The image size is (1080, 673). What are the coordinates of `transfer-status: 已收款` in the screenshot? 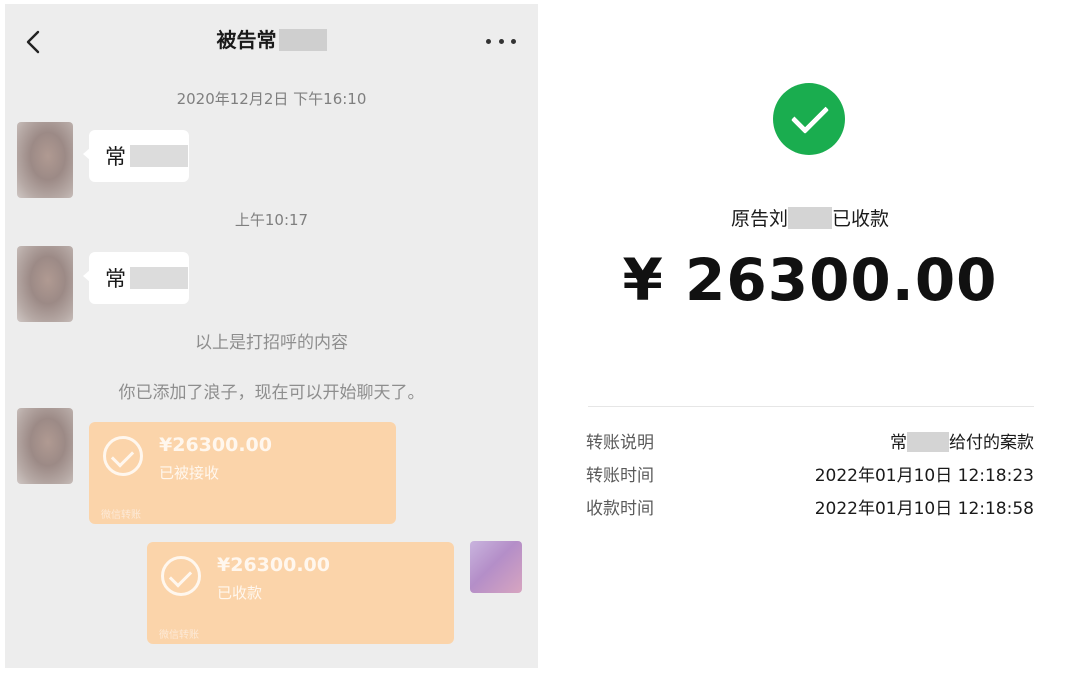 It's located at (240, 593).